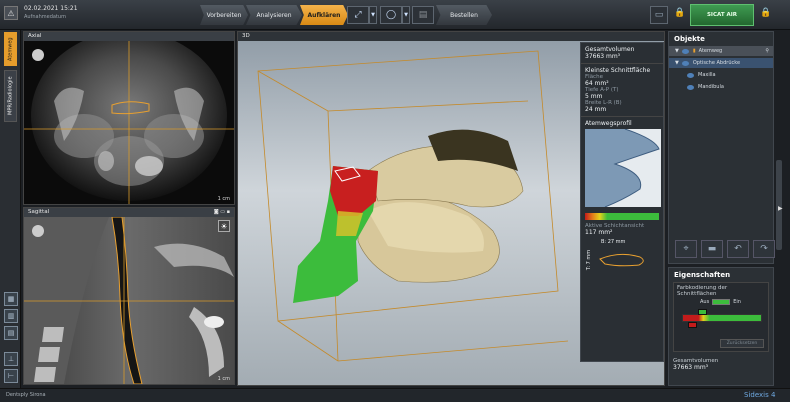 This screenshot has height=402, width=790. I want to click on layout-2-icon: ▥, so click(11, 316).